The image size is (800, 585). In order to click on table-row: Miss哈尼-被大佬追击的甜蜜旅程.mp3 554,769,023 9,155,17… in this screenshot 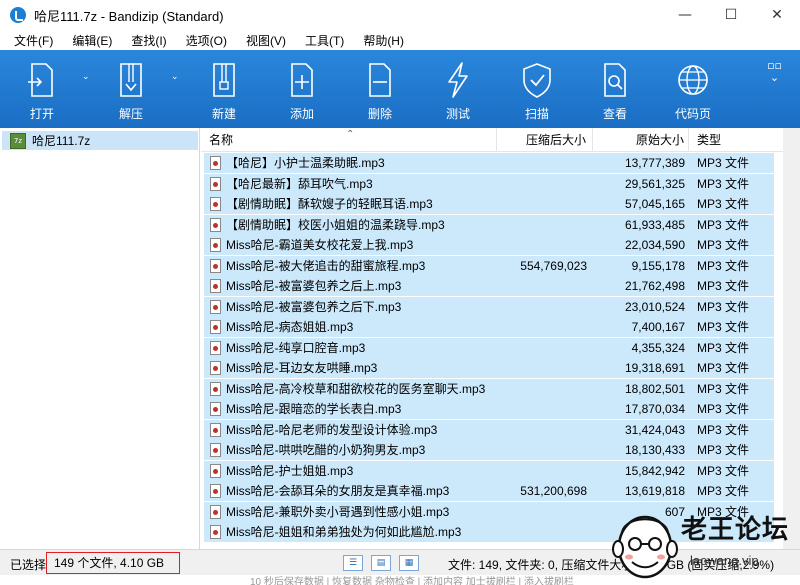, I will do `click(500, 266)`.